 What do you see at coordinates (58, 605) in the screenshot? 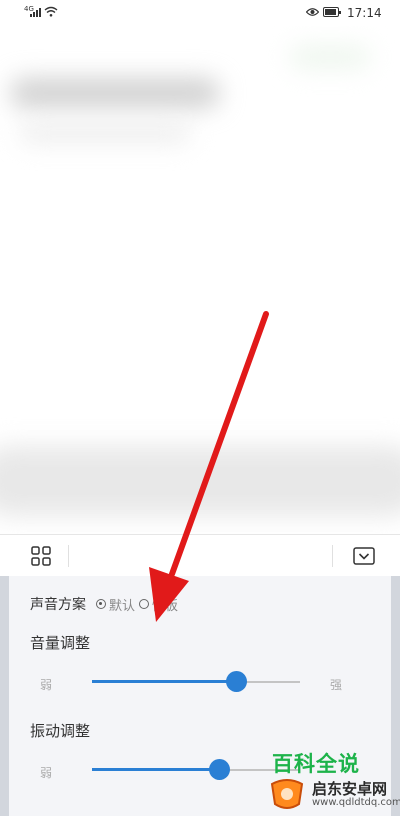
I see `sound-scheme-label: 声音方案` at bounding box center [58, 605].